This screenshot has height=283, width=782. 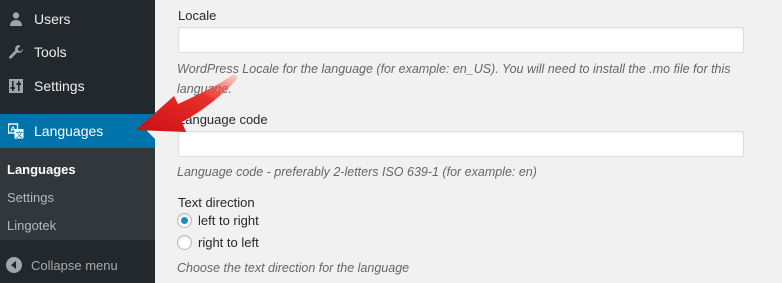 I want to click on sidebar-item-label: Users, so click(x=52, y=19).